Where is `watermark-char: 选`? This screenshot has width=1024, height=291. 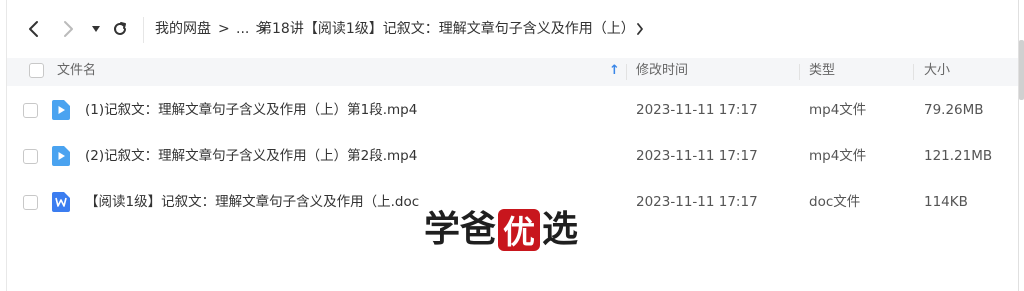
watermark-char: 选 is located at coordinates (560, 229).